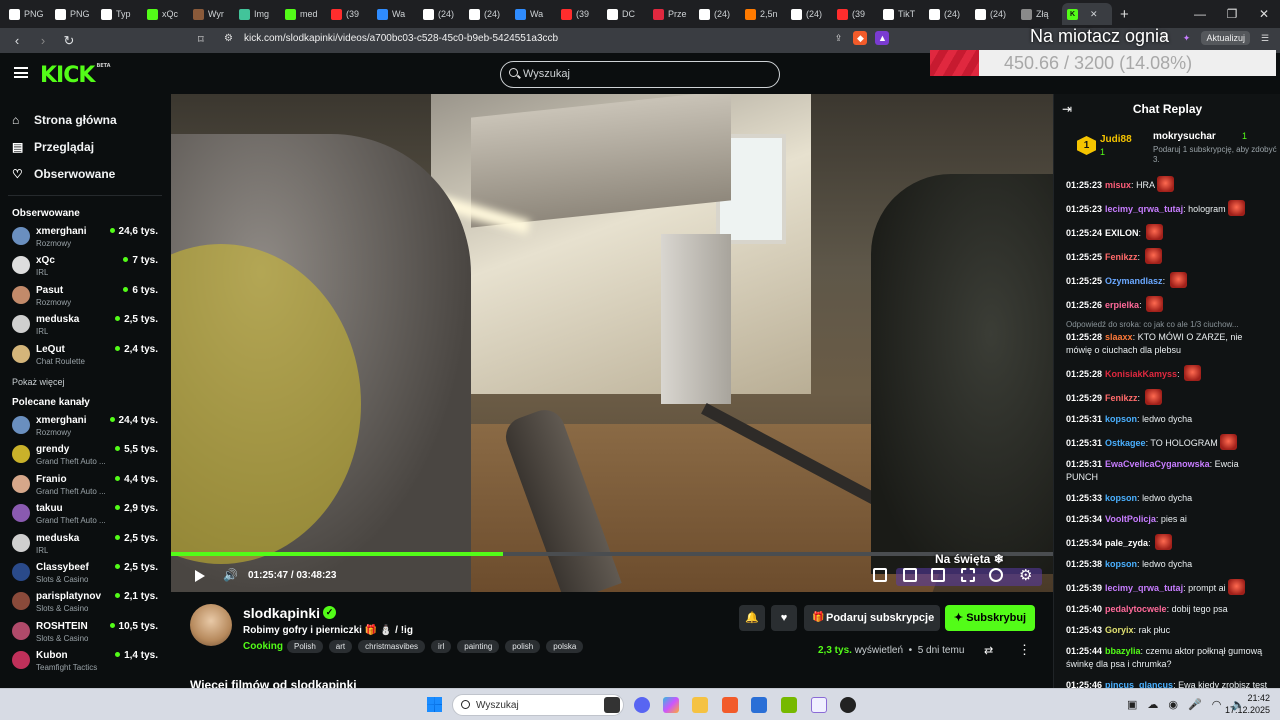 Image resolution: width=1280 pixels, height=720 pixels. Describe the element at coordinates (230, 575) in the screenshot. I see `volume-icon: 🔊` at that location.